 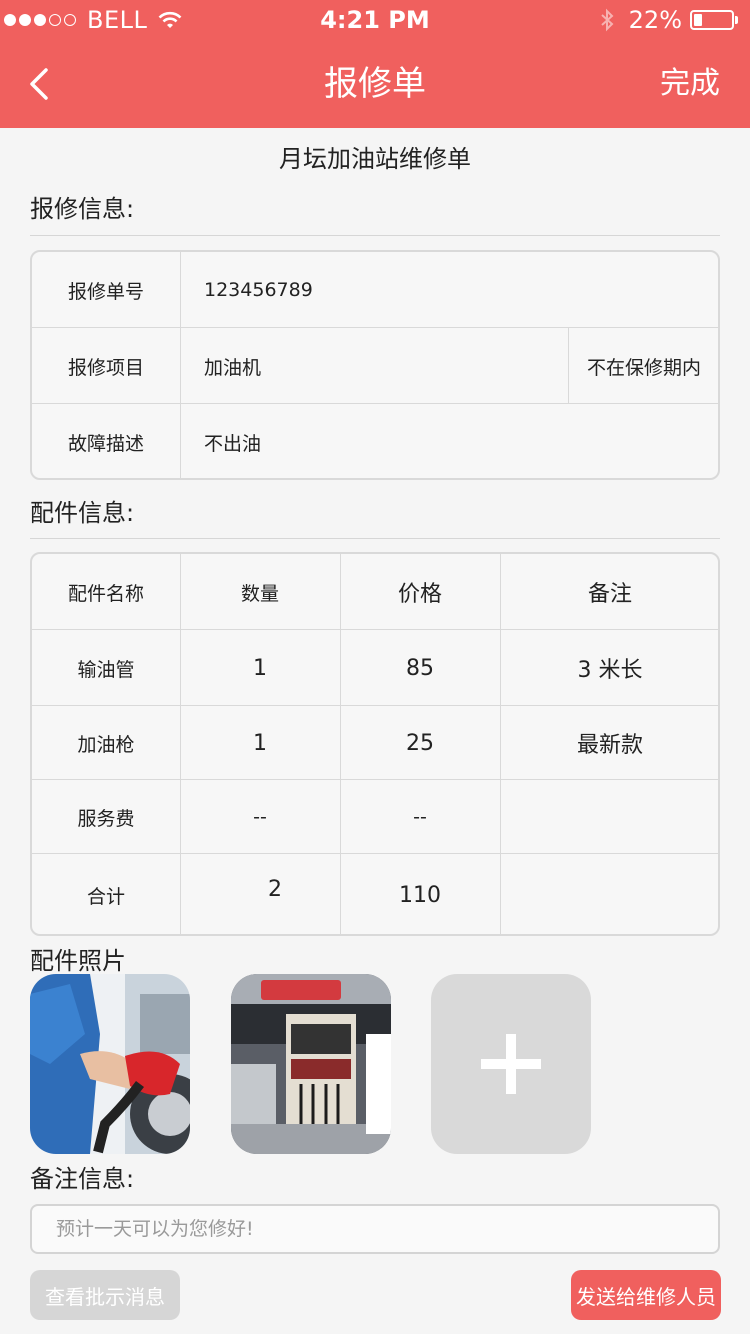 What do you see at coordinates (105, 896) in the screenshot?
I see `total-label: 合计` at bounding box center [105, 896].